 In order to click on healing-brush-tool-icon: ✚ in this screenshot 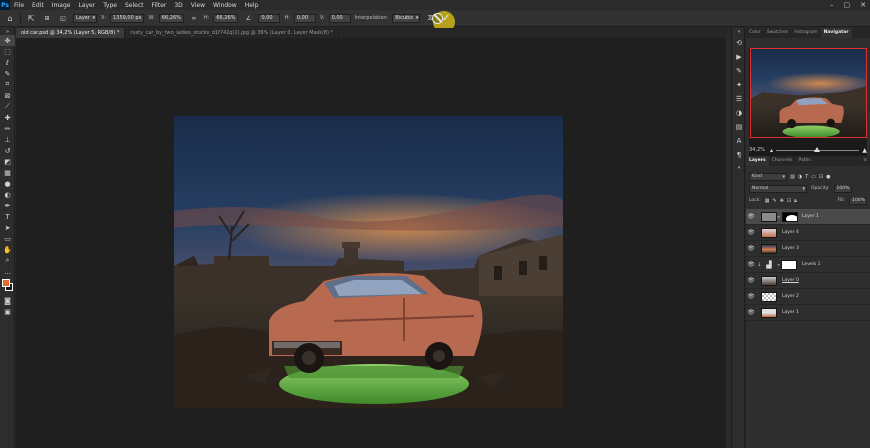, I will do `click(7, 117)`.